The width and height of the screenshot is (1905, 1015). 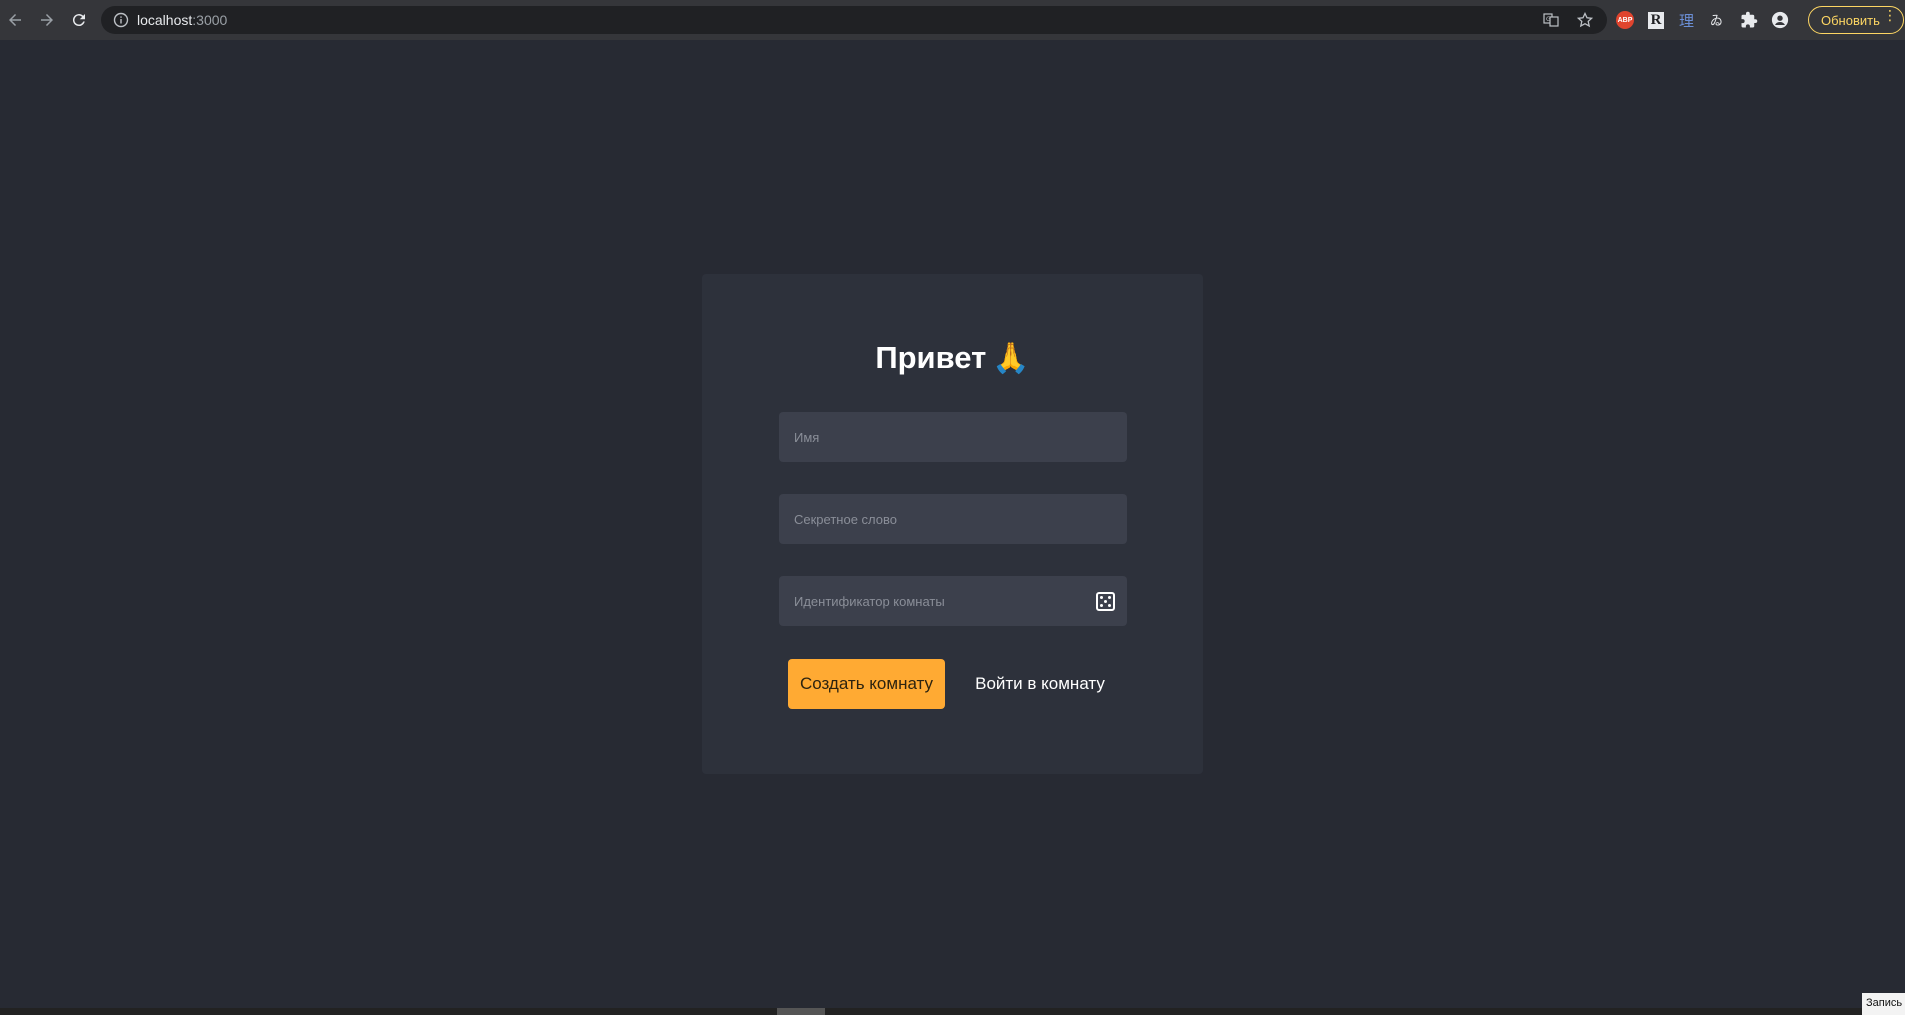 I want to click on r-extension-icon: R, so click(x=1656, y=20).